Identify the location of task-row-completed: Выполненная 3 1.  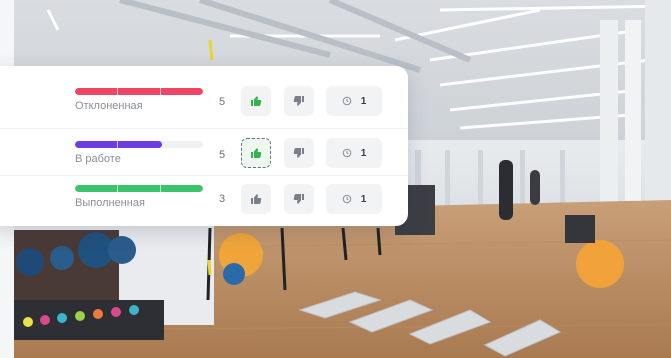
(204, 201).